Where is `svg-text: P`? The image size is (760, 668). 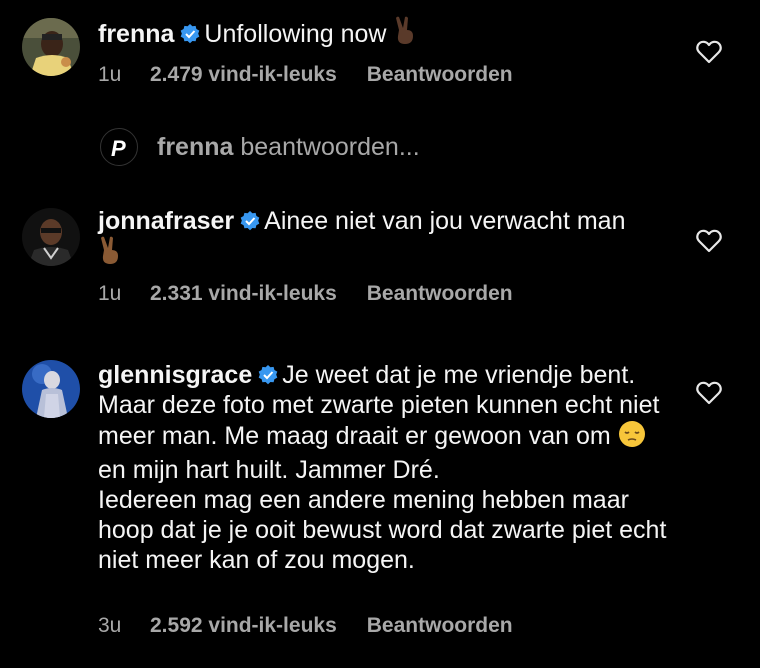 svg-text: P is located at coordinates (118, 148).